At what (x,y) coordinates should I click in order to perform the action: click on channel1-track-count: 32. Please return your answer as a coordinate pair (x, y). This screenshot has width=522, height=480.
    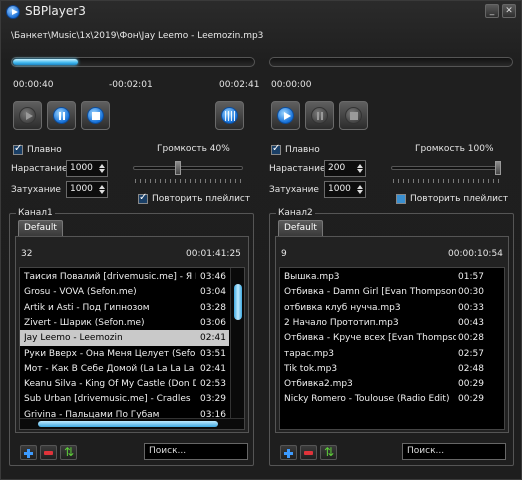
    Looking at the image, I should click on (27, 254).